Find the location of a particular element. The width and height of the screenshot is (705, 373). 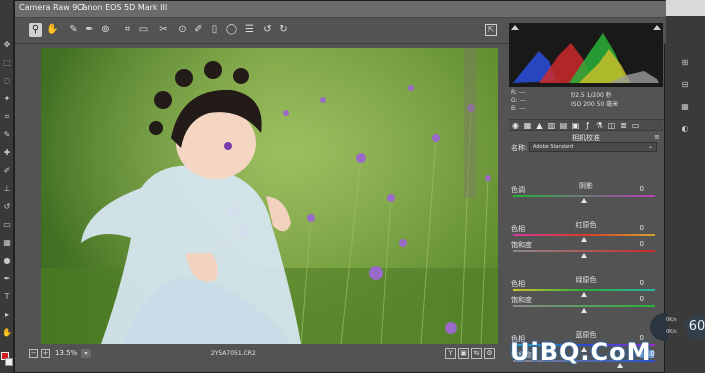

chevron-down-icon: ⌄ is located at coordinates (650, 146).